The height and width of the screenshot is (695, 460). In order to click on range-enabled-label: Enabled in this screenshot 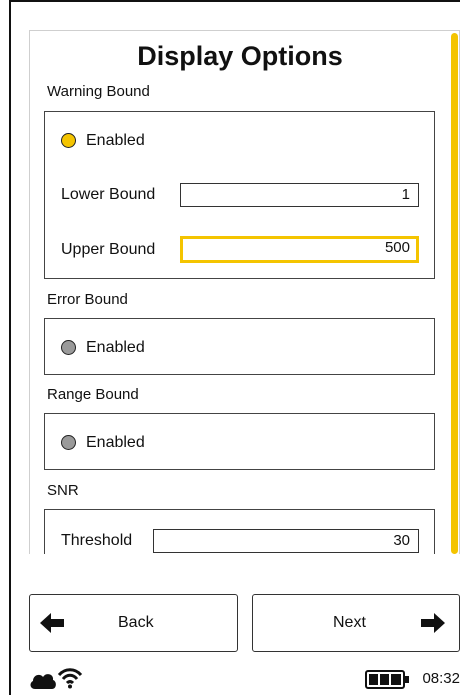, I will do `click(115, 443)`.